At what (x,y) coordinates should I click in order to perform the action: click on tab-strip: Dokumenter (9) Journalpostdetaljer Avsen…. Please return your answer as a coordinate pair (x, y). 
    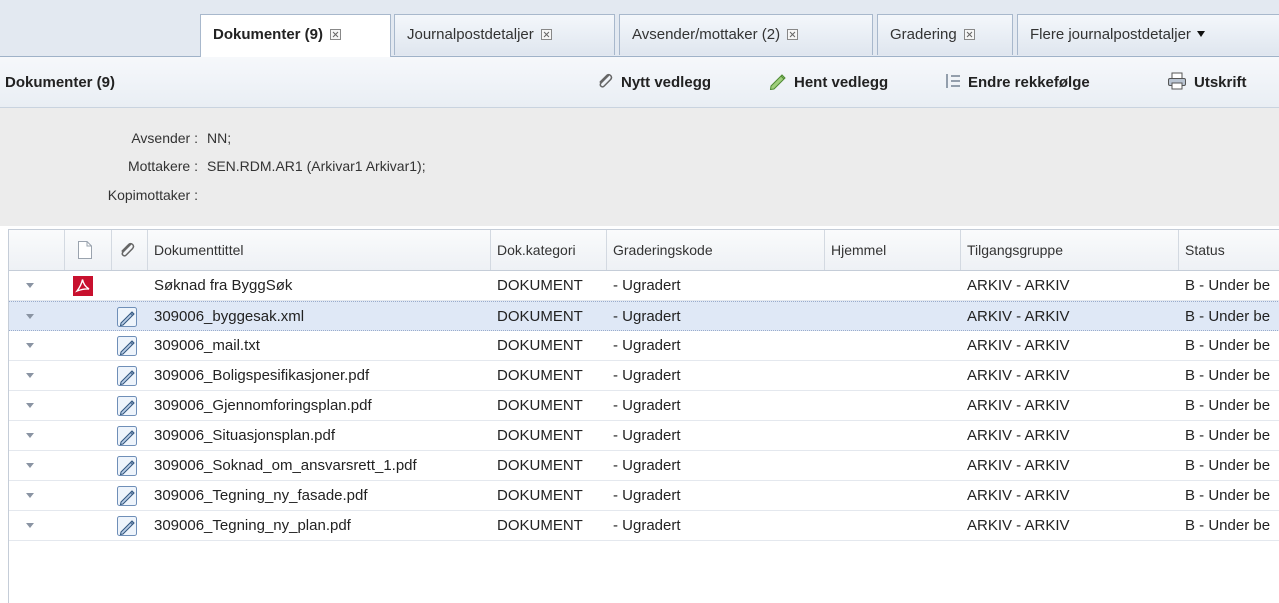
    Looking at the image, I should click on (639, 28).